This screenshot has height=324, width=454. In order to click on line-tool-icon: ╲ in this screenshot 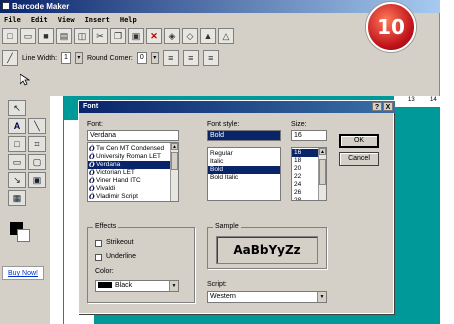, I will do `click(37, 126)`.